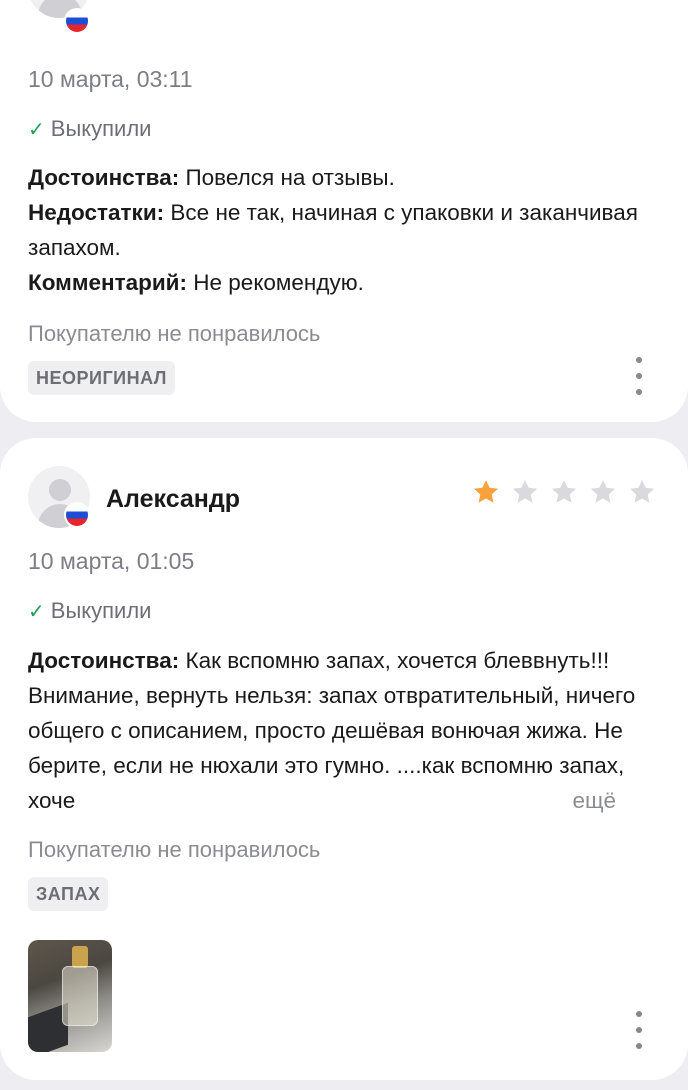 This screenshot has width=688, height=1090. I want to click on rating-stars, so click(564, 492).